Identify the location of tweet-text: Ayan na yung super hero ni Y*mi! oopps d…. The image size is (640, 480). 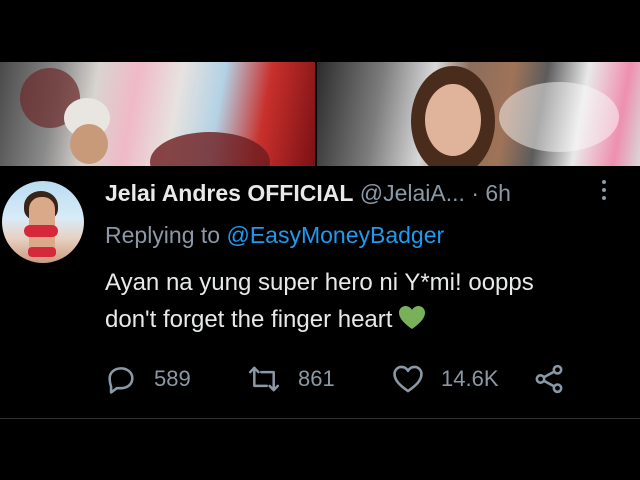
(365, 303).